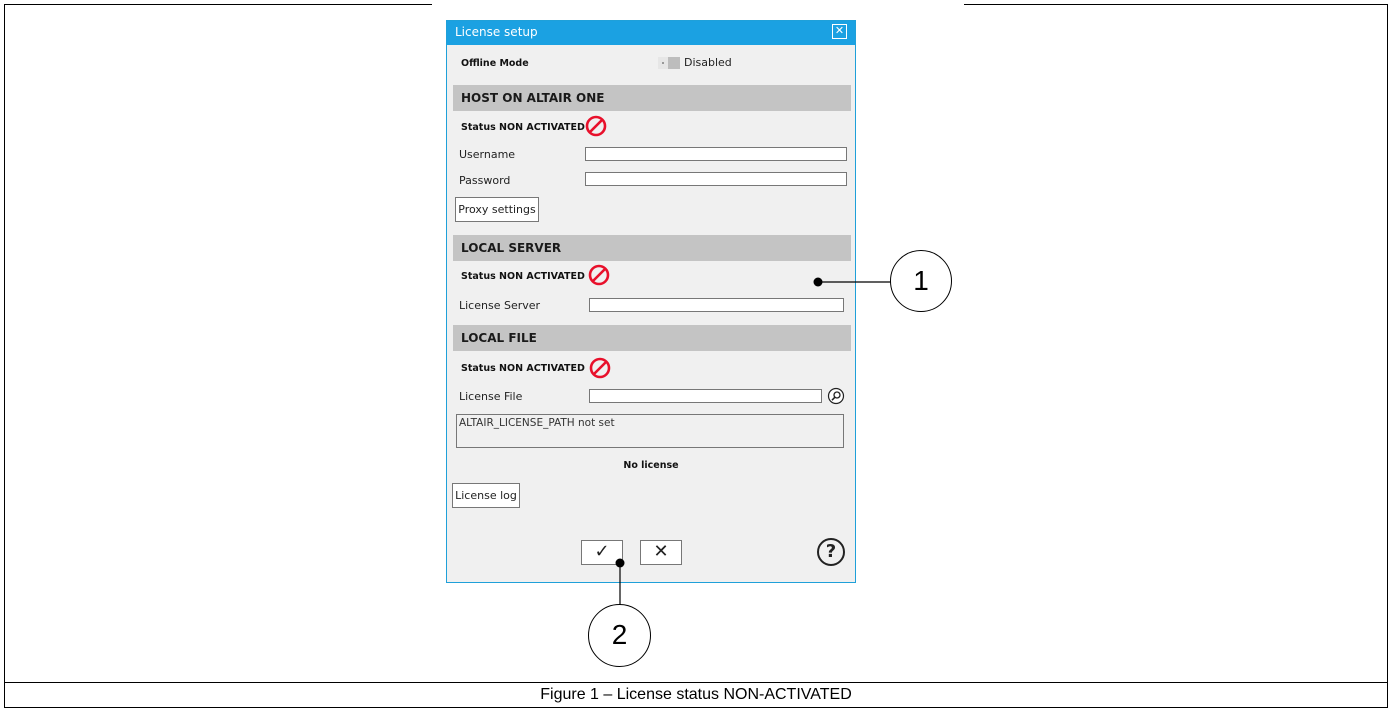 The height and width of the screenshot is (712, 1390). What do you see at coordinates (537, 423) in the screenshot?
I see `license-path-message-text: ALTAIR_LICENSE_PATH not set` at bounding box center [537, 423].